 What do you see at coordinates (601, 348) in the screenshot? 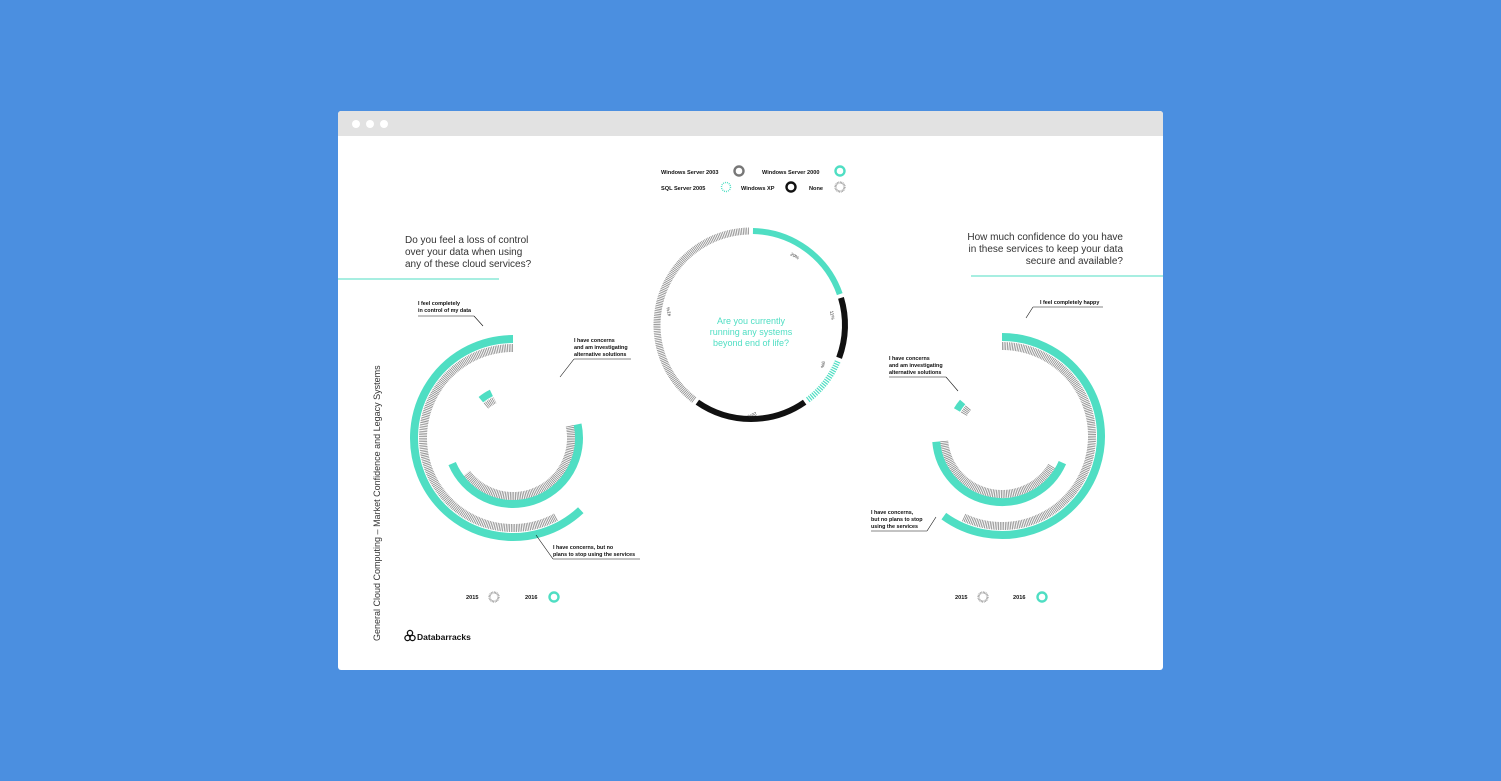
I see `left-label-investigating: and am investigating` at bounding box center [601, 348].